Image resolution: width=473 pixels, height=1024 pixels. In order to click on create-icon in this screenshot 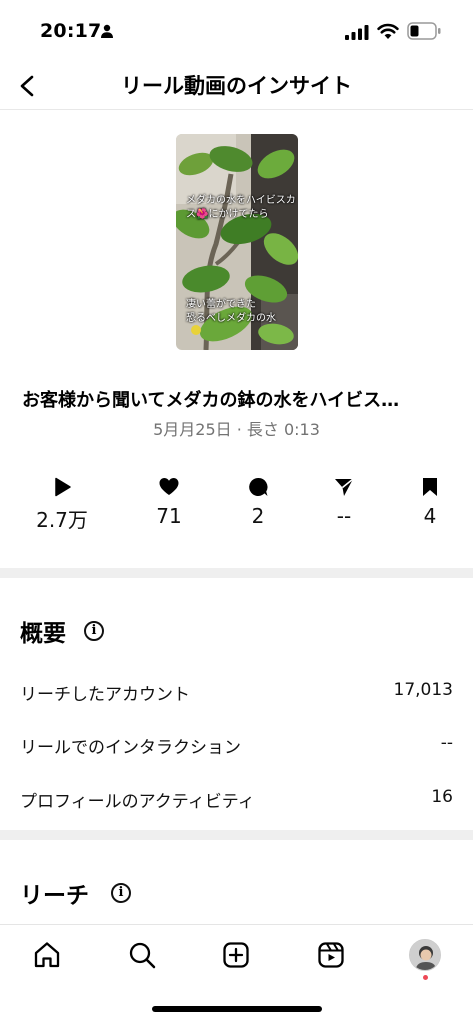, I will do `click(236, 955)`.